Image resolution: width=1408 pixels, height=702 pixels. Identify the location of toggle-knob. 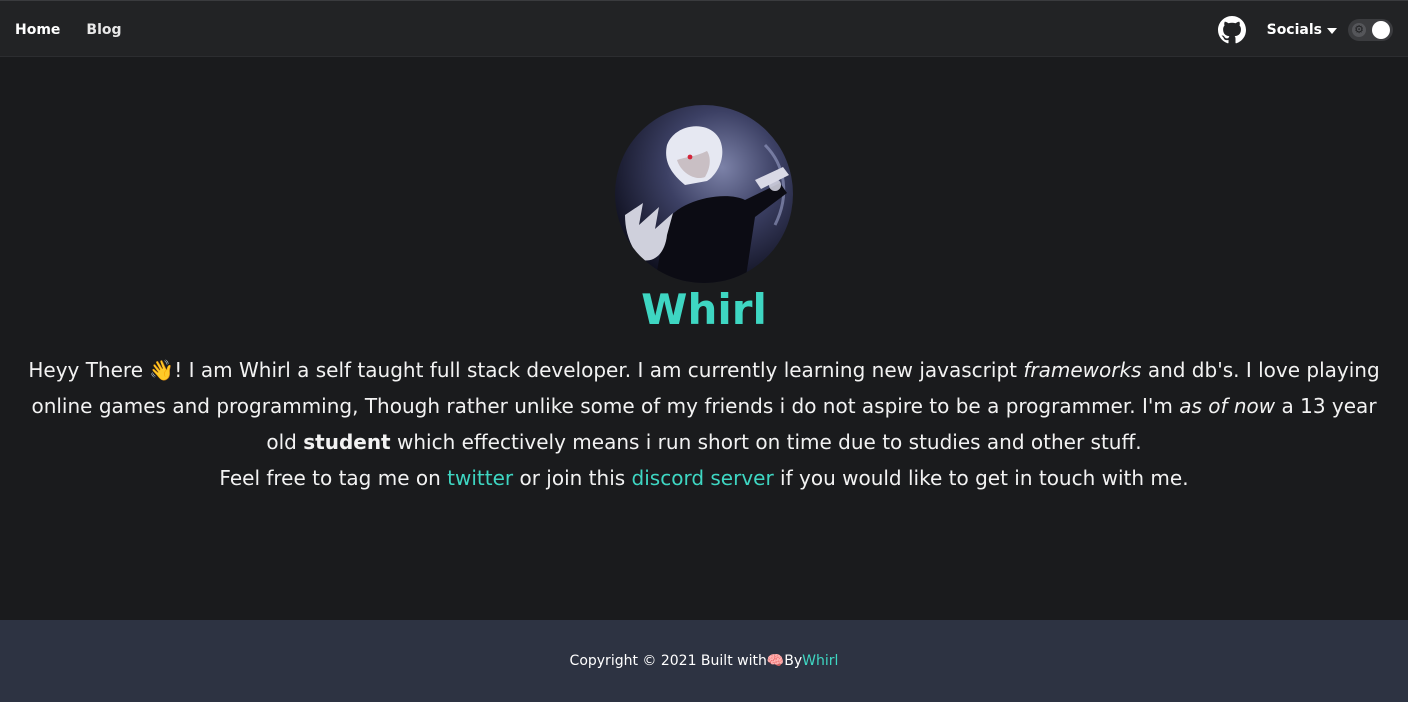
(1381, 29).